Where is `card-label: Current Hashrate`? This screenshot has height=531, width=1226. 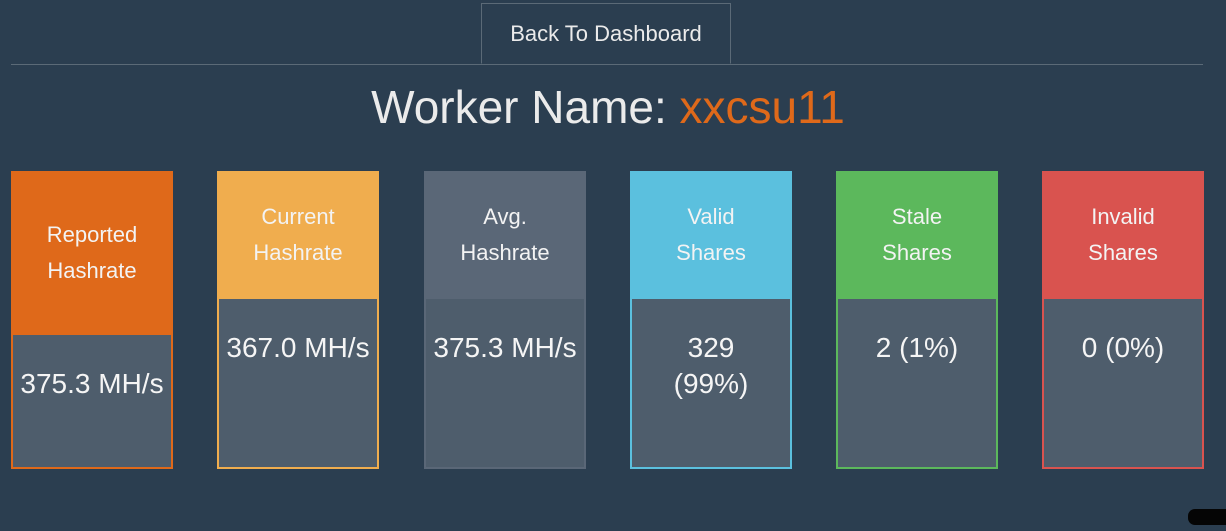 card-label: Current Hashrate is located at coordinates (298, 234).